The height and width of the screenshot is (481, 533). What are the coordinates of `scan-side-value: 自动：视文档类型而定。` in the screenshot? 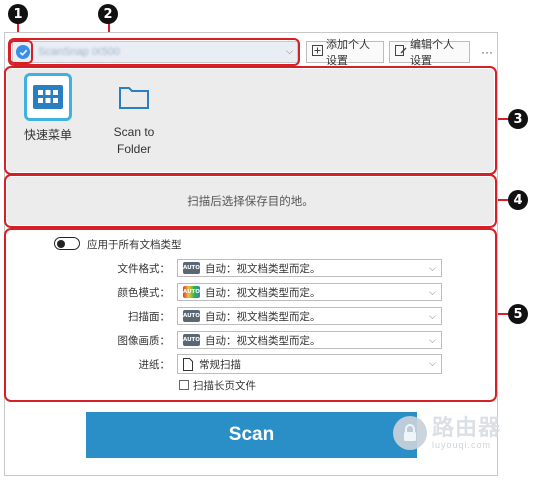 It's located at (263, 316).